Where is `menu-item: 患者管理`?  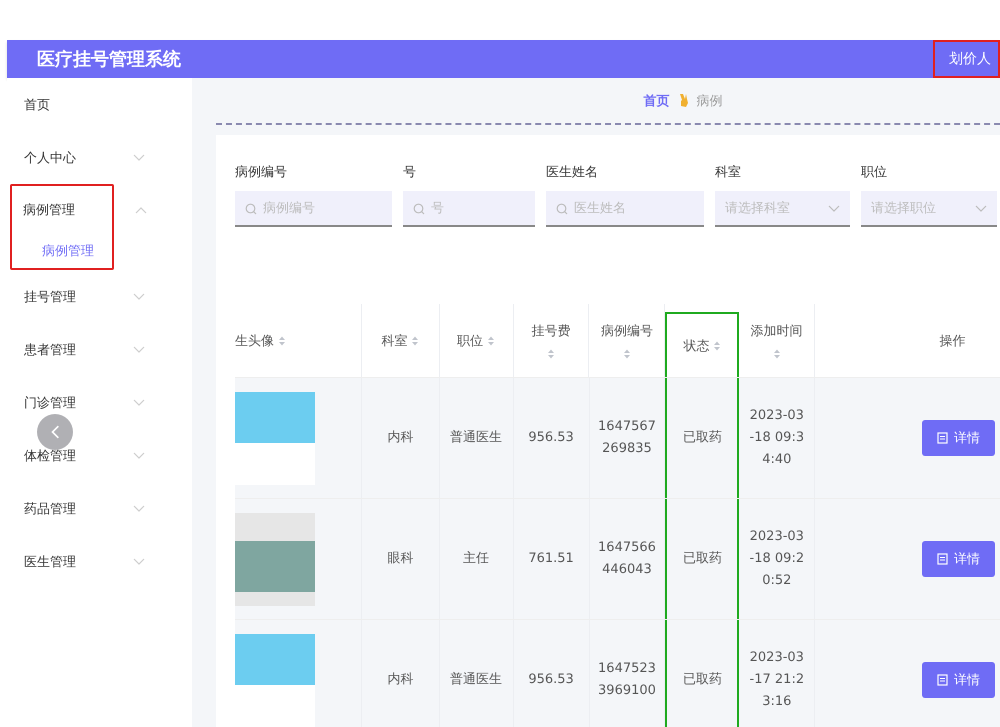
menu-item: 患者管理 is located at coordinates (87, 349).